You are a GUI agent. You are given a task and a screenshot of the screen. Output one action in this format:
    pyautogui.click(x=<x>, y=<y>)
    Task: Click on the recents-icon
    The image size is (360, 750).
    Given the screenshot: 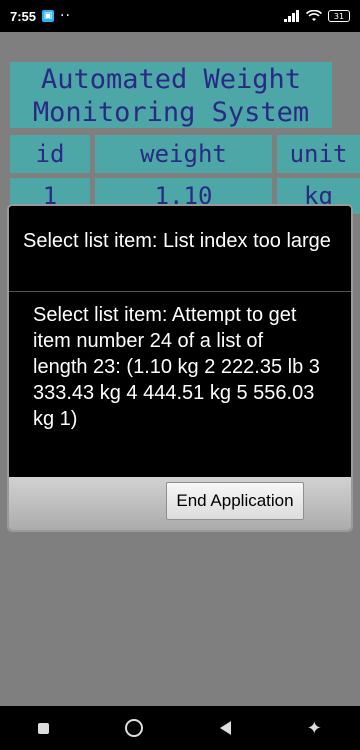 What is the action you would take?
    pyautogui.click(x=44, y=728)
    